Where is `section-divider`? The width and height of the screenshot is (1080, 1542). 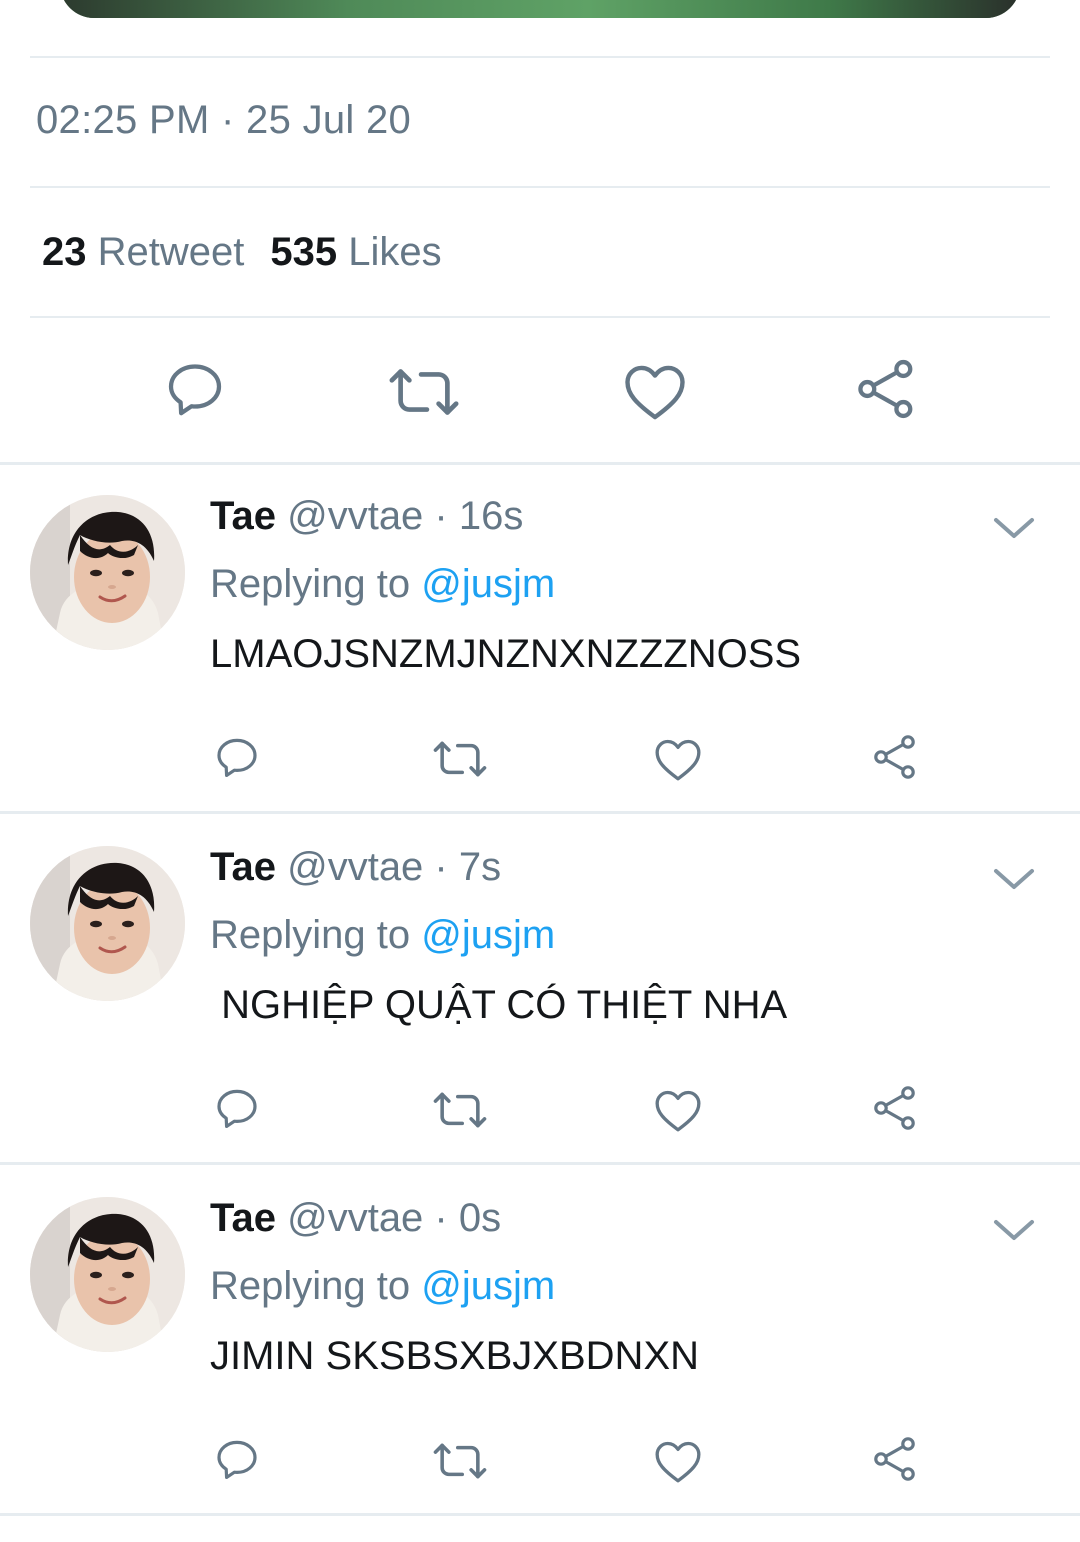 section-divider is located at coordinates (540, 1514).